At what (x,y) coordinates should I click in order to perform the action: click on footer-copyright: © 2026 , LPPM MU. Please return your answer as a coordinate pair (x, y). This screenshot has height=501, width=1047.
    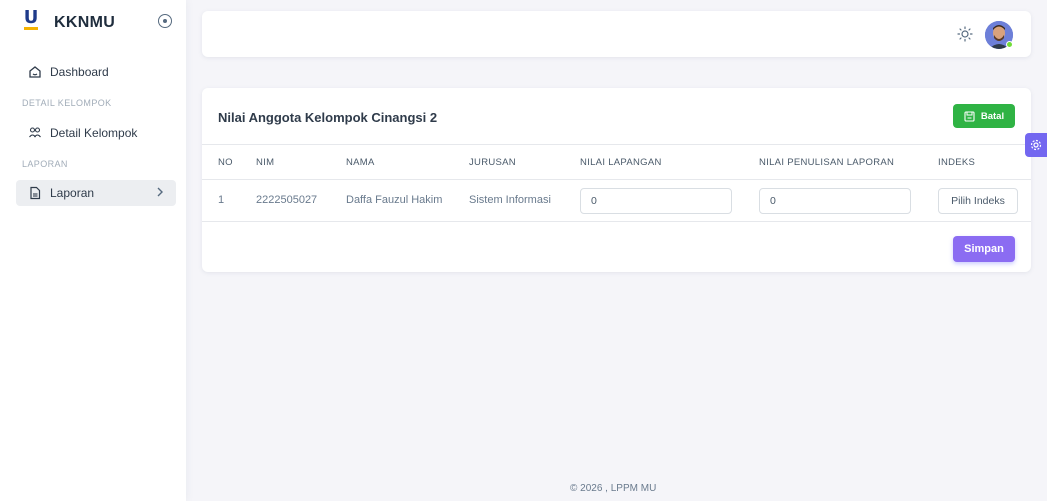
    Looking at the image, I should click on (613, 488).